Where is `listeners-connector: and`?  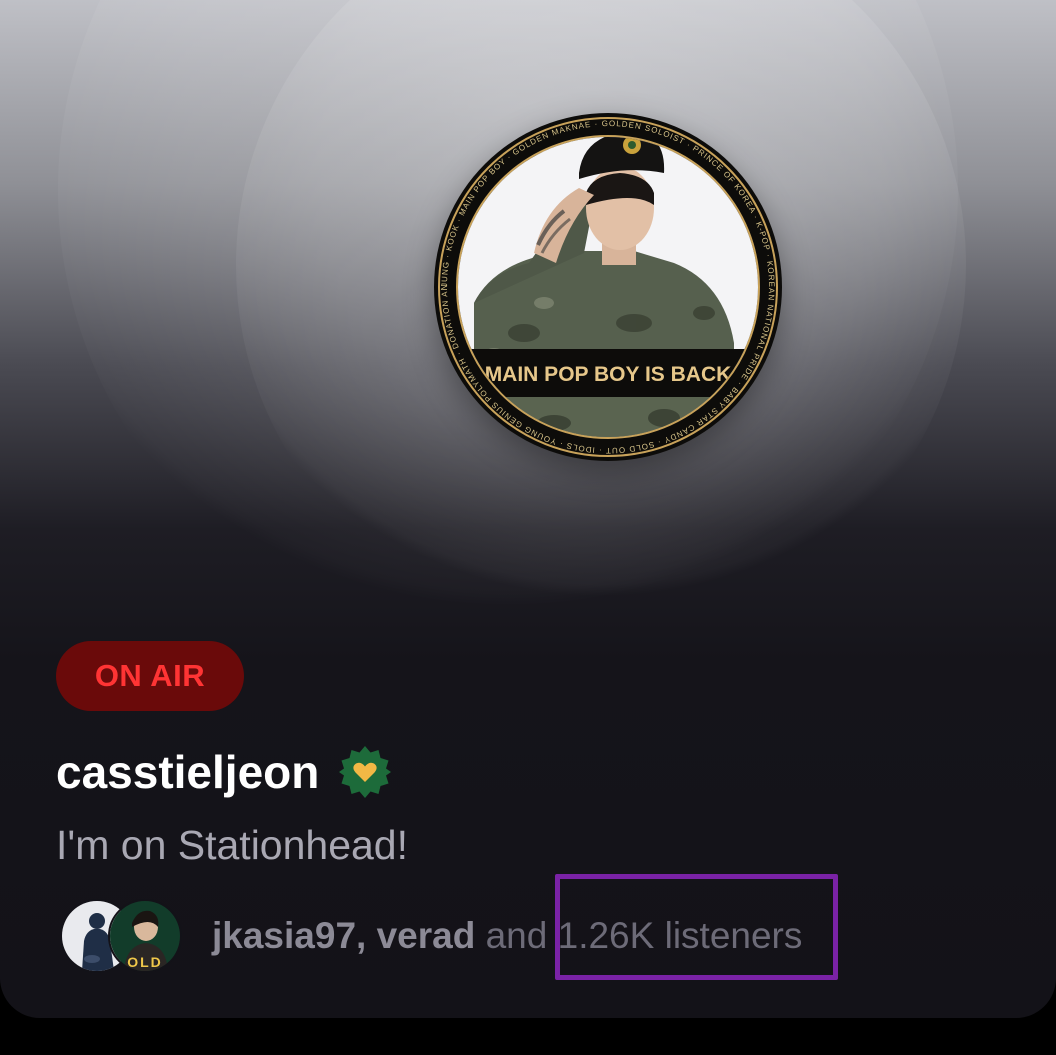 listeners-connector: and is located at coordinates (516, 935).